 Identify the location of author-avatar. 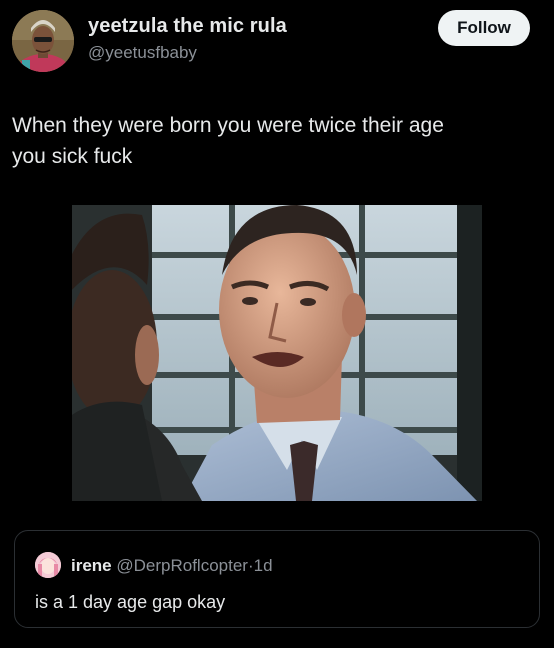
(43, 41).